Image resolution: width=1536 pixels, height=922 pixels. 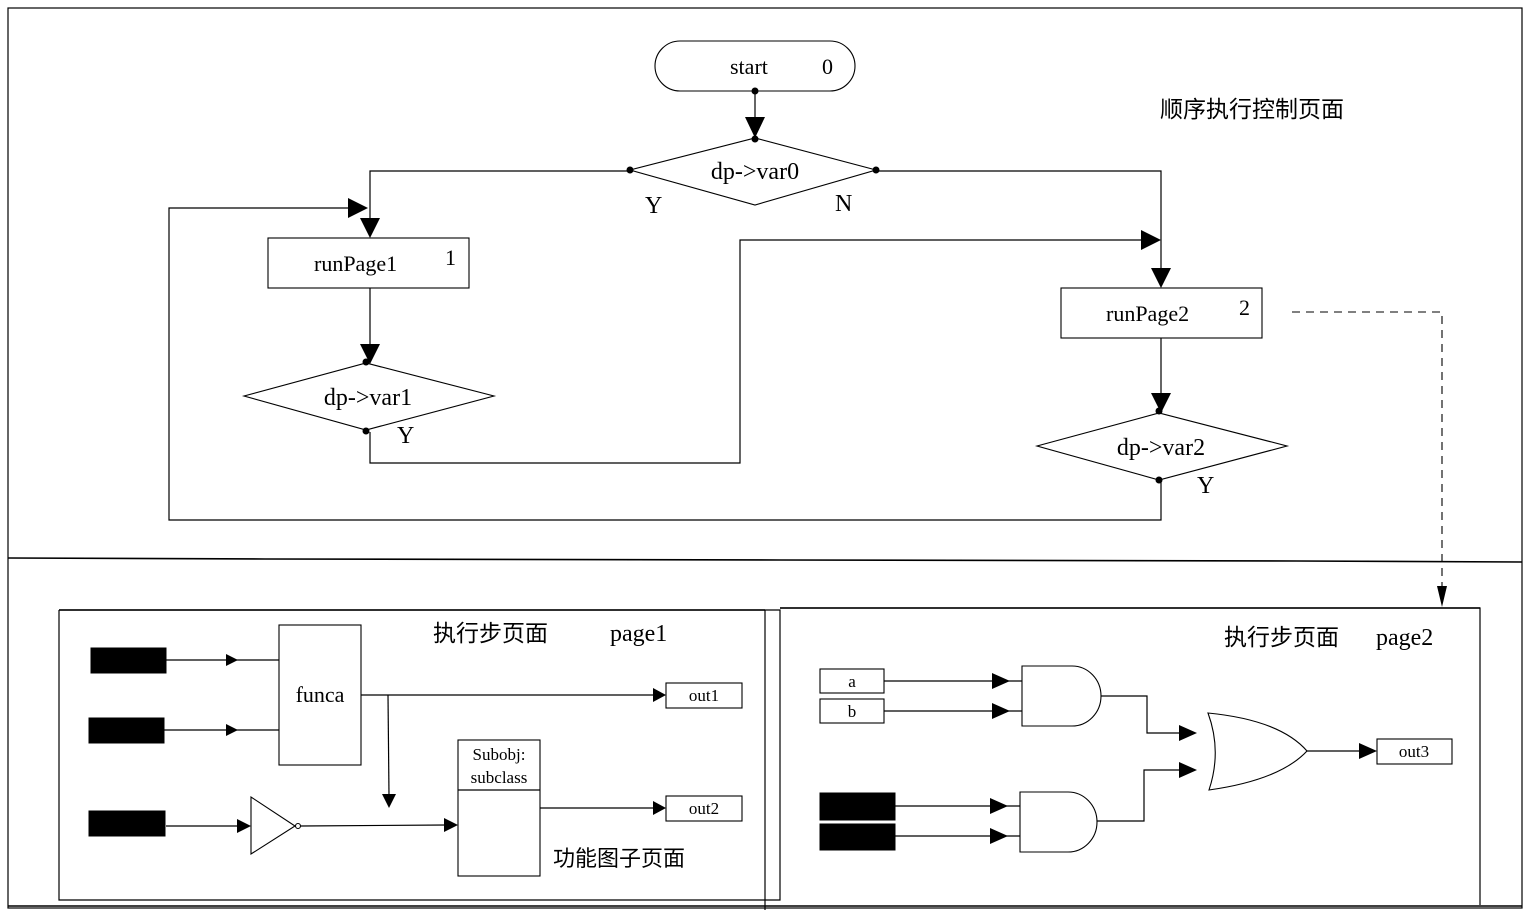 I want to click on step-runpage1: runPage1 1, so click(x=368, y=263).